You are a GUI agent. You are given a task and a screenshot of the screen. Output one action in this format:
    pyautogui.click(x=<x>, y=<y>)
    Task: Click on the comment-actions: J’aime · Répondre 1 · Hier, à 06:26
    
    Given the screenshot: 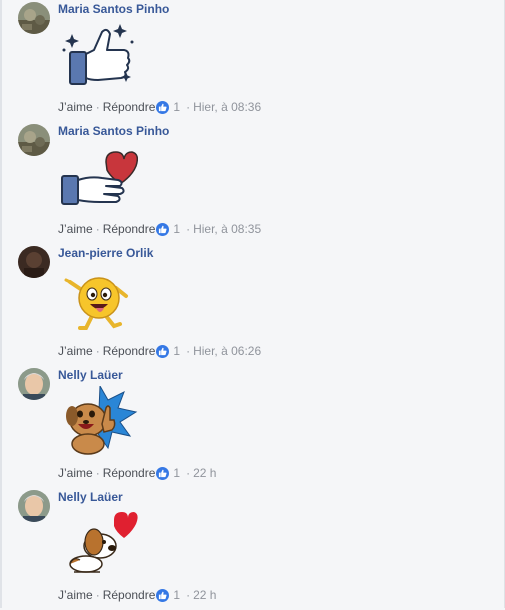 What is the action you would take?
    pyautogui.click(x=159, y=351)
    